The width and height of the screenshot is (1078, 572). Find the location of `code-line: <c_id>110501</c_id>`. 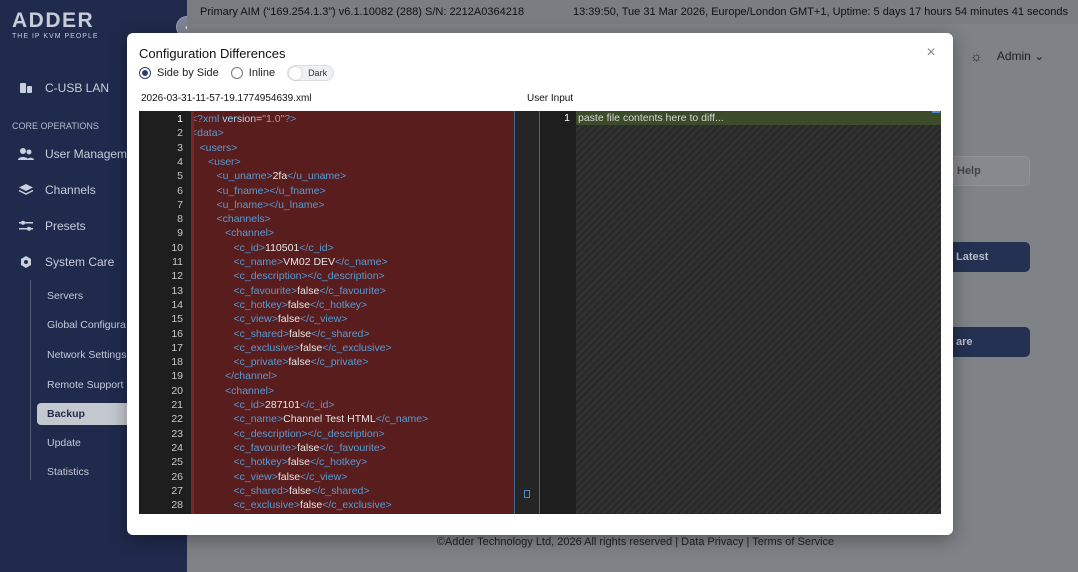

code-line: <c_id>110501</c_id> is located at coordinates (283, 247).